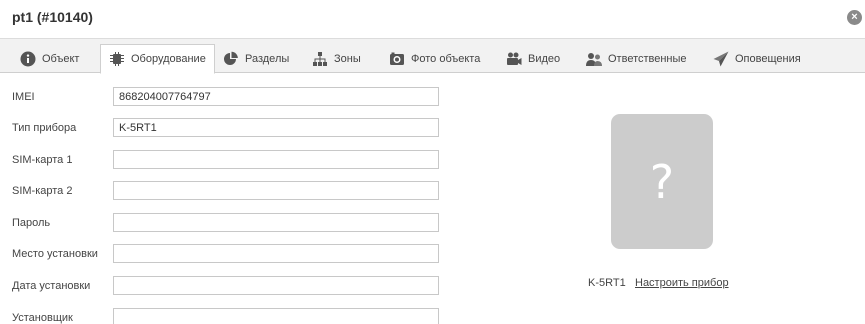 The height and width of the screenshot is (324, 865). I want to click on sim1-field, so click(276, 159).